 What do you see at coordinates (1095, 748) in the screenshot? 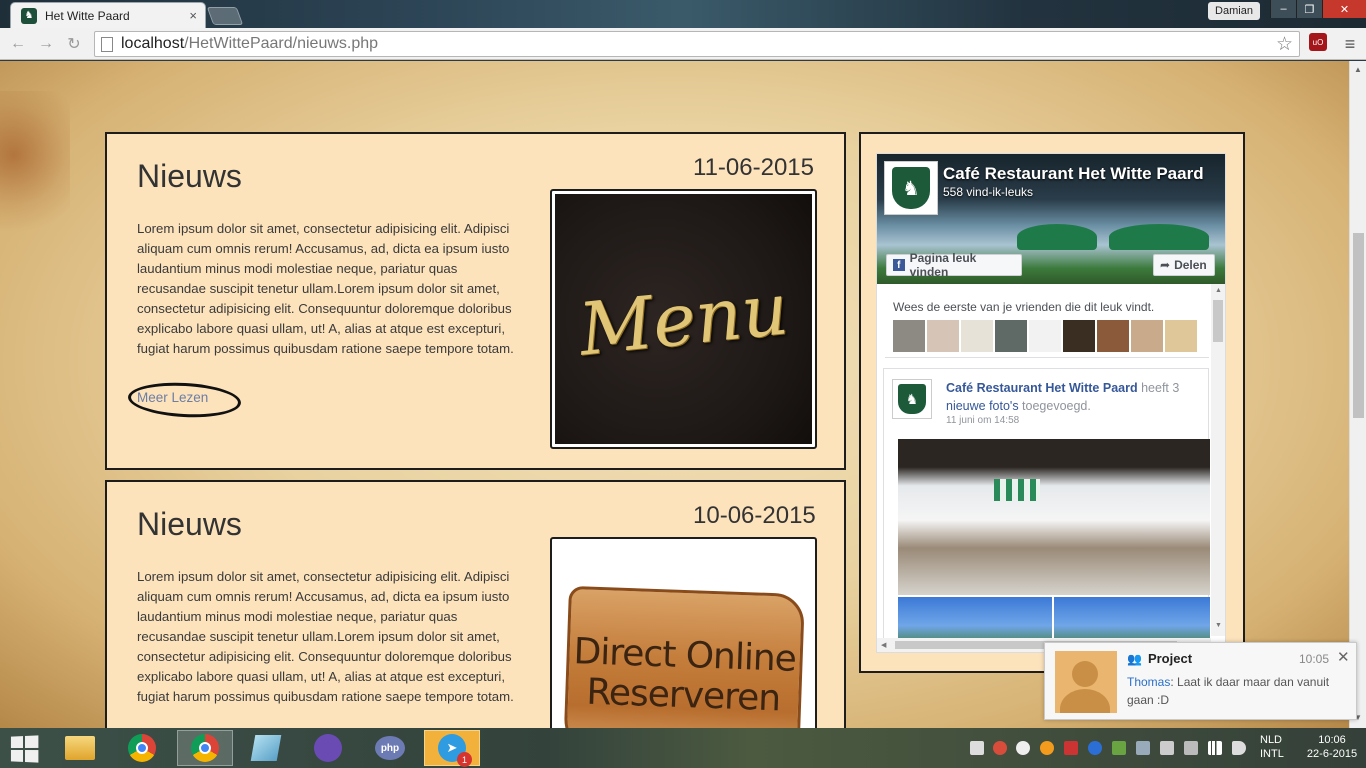
I see `tray-bluetooth-icon` at bounding box center [1095, 748].